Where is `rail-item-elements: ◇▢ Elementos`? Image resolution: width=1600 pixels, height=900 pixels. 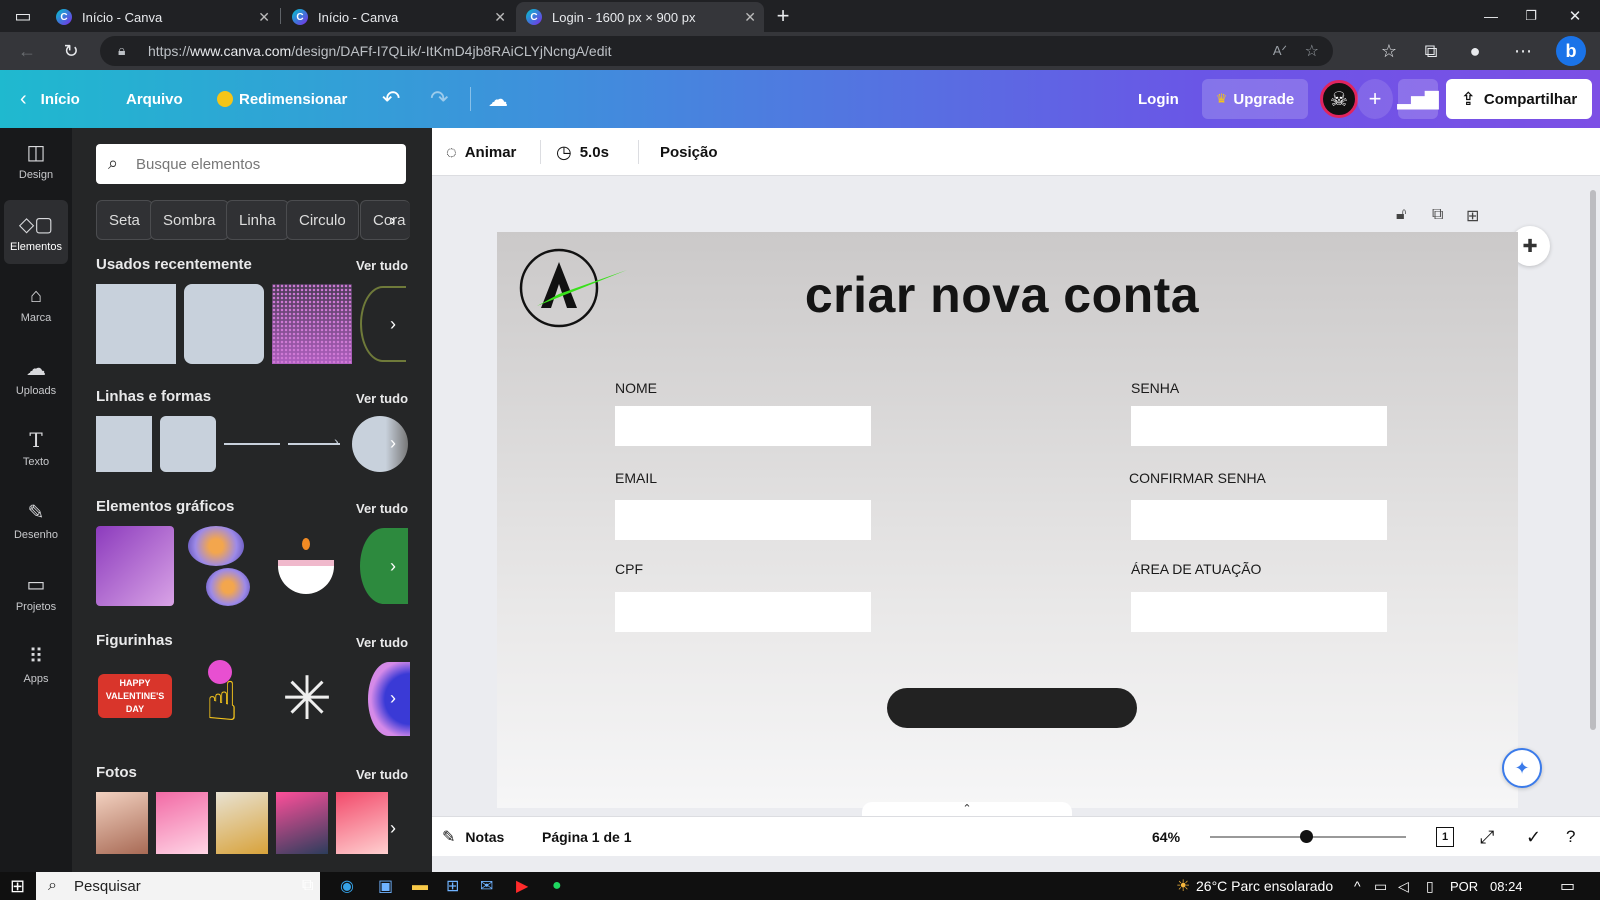
rail-item-elements: ◇▢ Elementos is located at coordinates (36, 232).